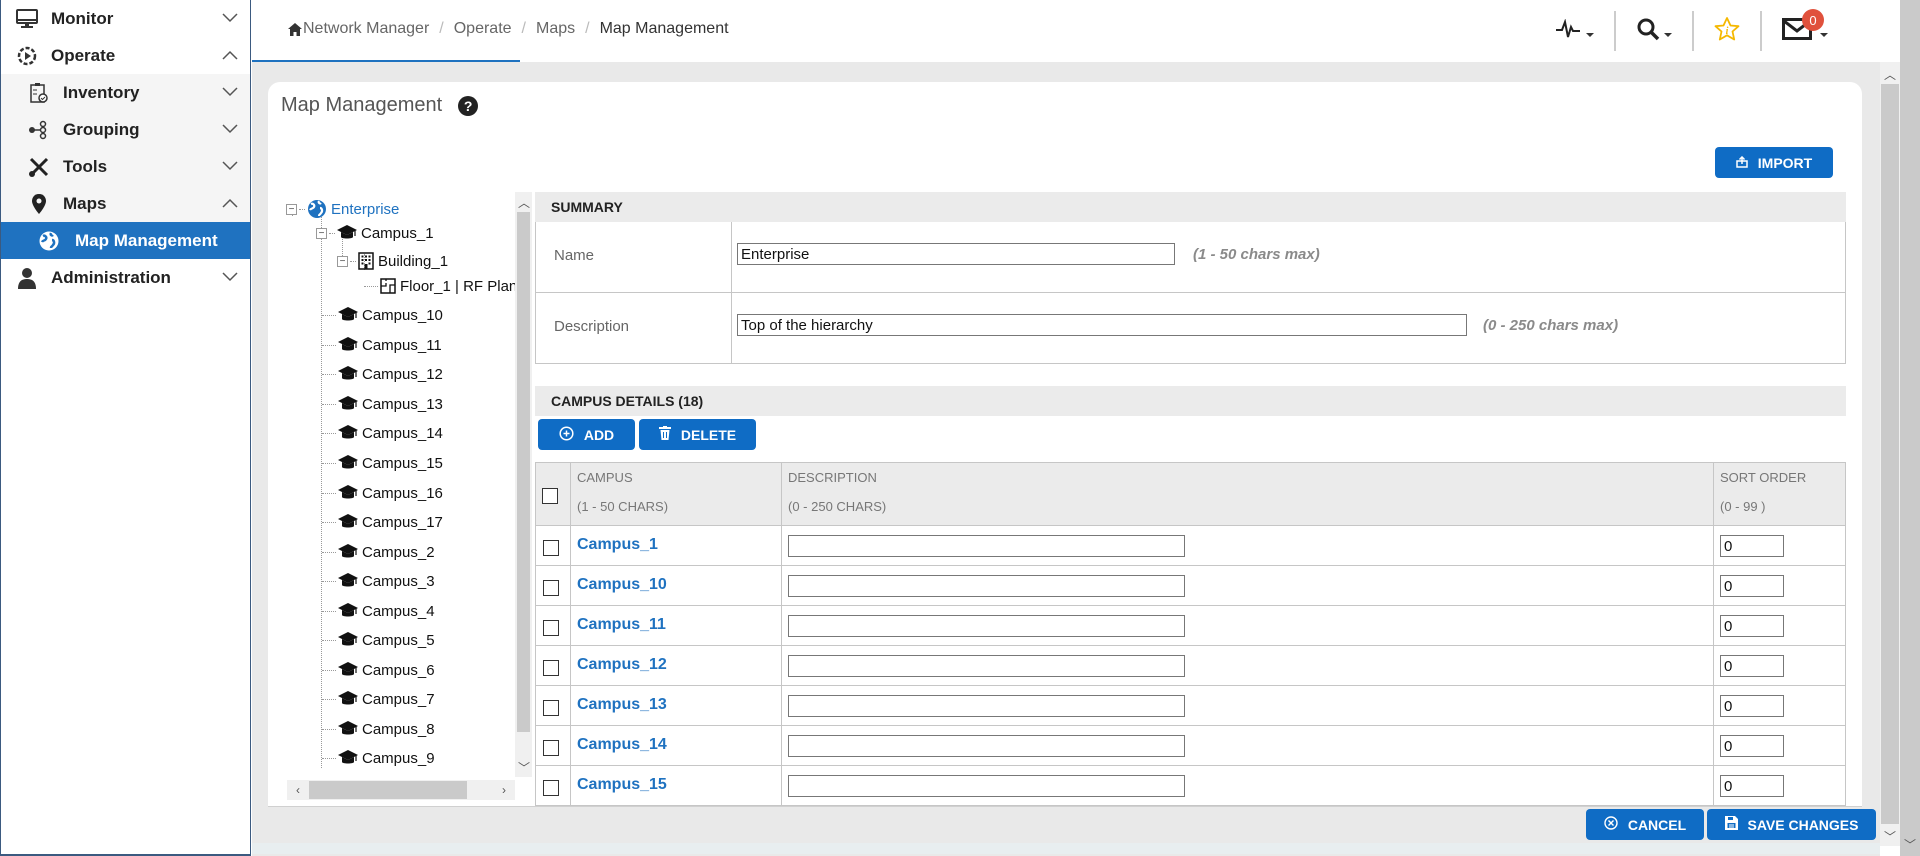 The width and height of the screenshot is (1920, 856). What do you see at coordinates (125, 203) in the screenshot?
I see `sidebar-item-maps: Maps` at bounding box center [125, 203].